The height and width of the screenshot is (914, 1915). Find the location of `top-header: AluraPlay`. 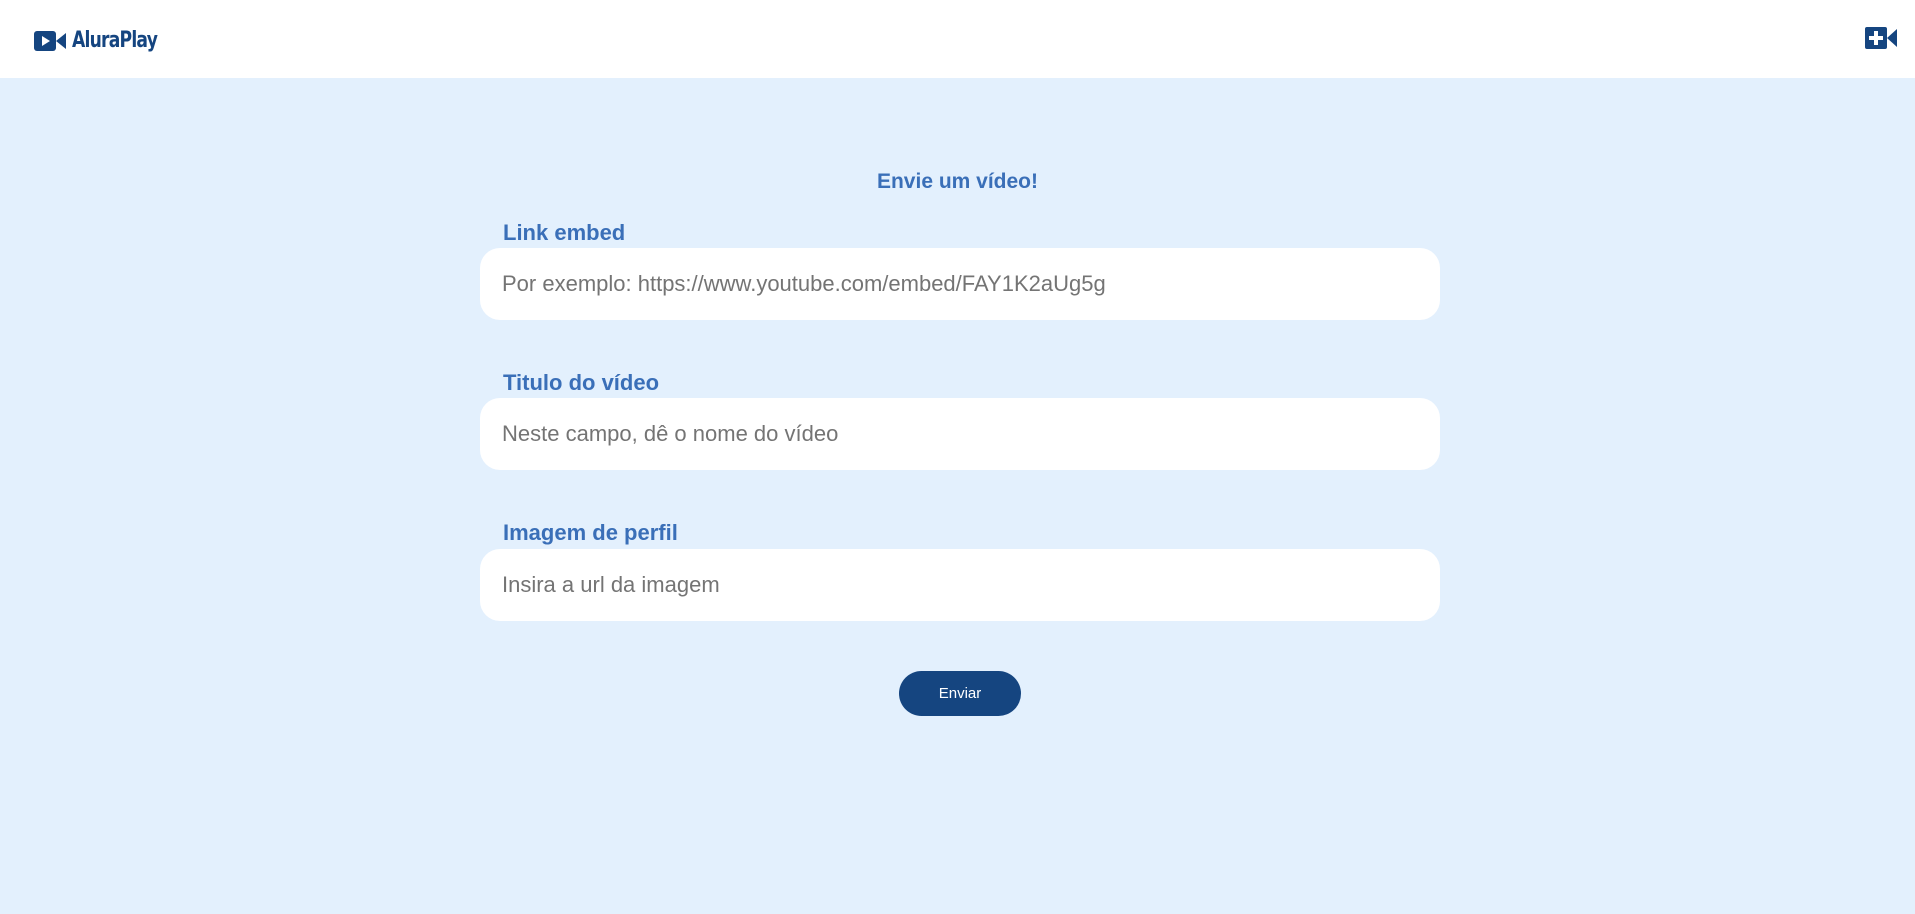

top-header: AluraPlay is located at coordinates (957, 39).